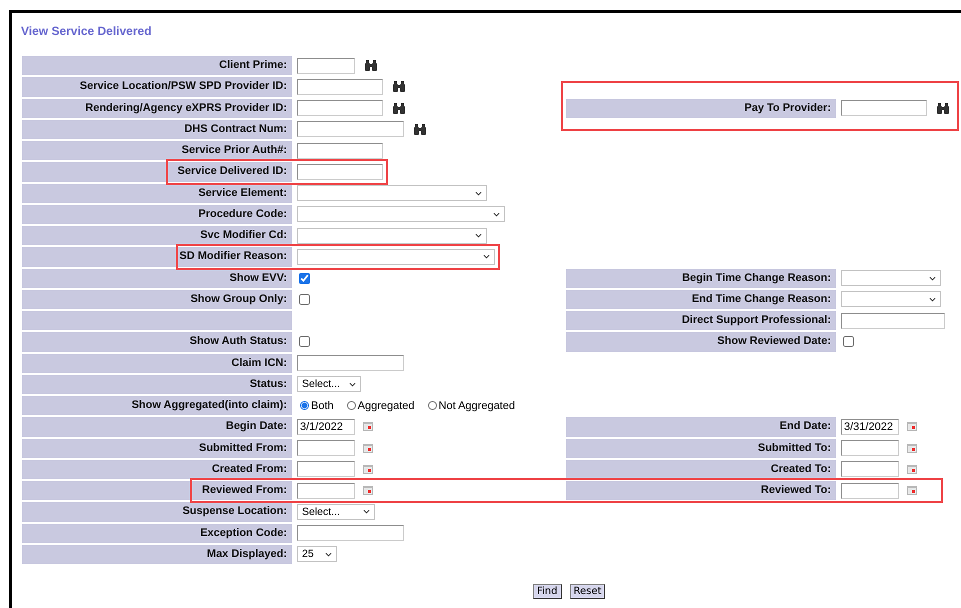 The height and width of the screenshot is (608, 961). Describe the element at coordinates (157, 236) in the screenshot. I see `field-label: Svc Modifier Cd:` at that location.